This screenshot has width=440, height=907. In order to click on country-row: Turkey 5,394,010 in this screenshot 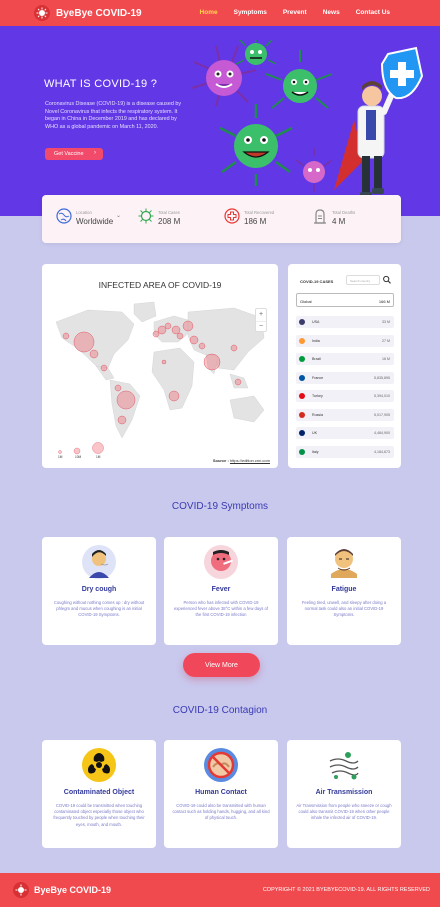, I will do `click(345, 396)`.